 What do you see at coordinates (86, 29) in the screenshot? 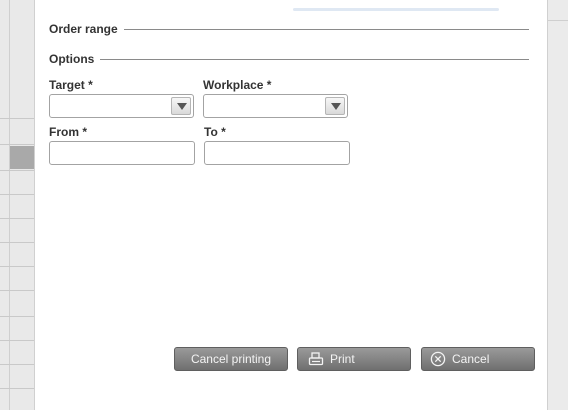
I see `section-title-order-range: Order range` at bounding box center [86, 29].